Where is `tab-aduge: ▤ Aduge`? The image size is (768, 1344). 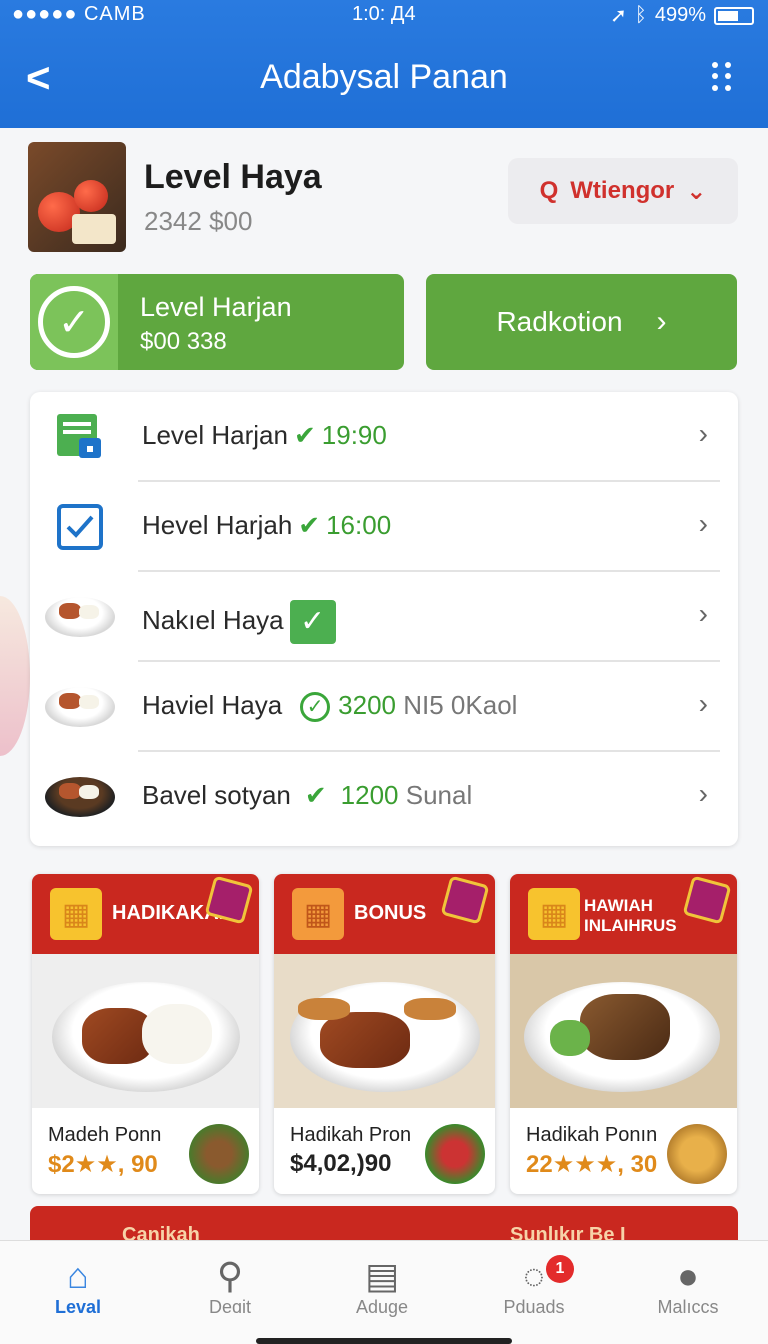 tab-aduge: ▤ Aduge is located at coordinates (382, 1286).